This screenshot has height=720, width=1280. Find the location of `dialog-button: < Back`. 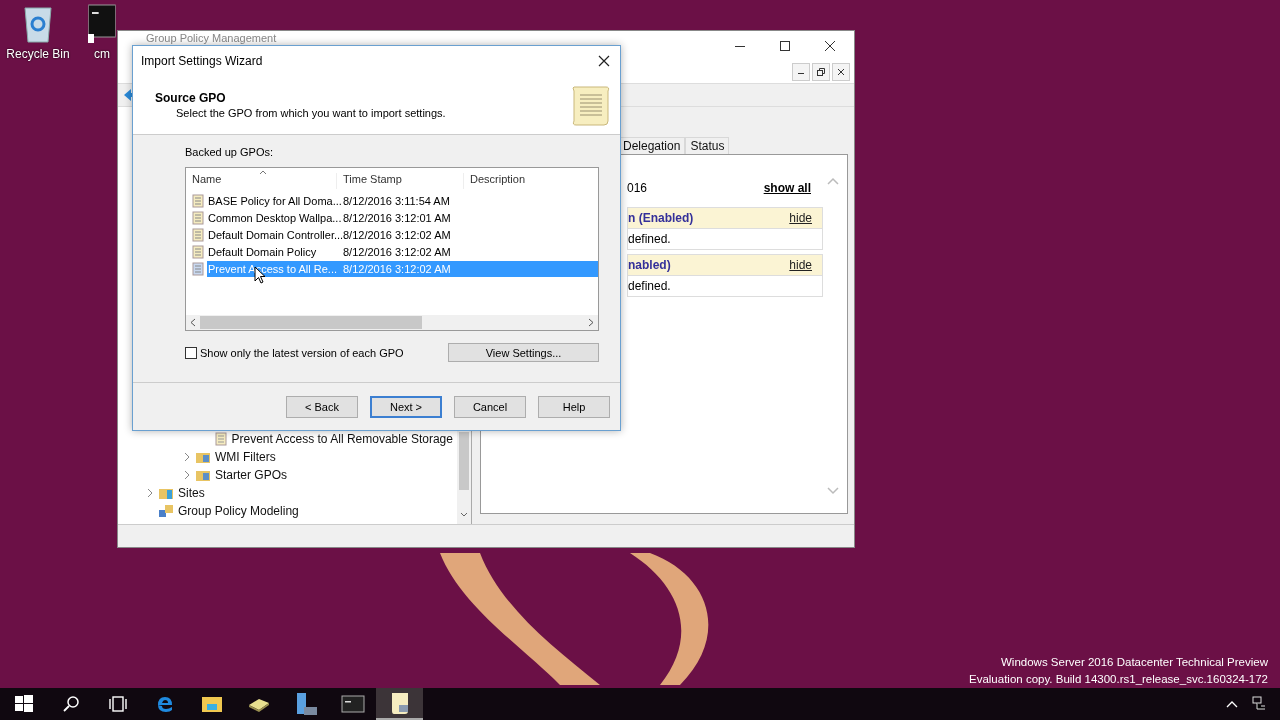

dialog-button: < Back is located at coordinates (322, 406).